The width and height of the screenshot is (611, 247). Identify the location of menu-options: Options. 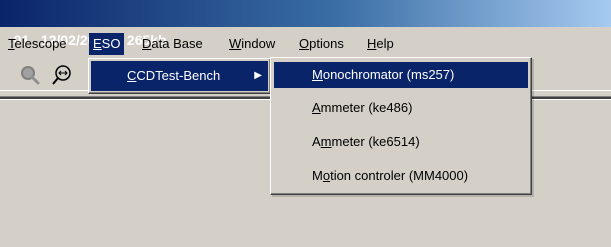
(321, 44).